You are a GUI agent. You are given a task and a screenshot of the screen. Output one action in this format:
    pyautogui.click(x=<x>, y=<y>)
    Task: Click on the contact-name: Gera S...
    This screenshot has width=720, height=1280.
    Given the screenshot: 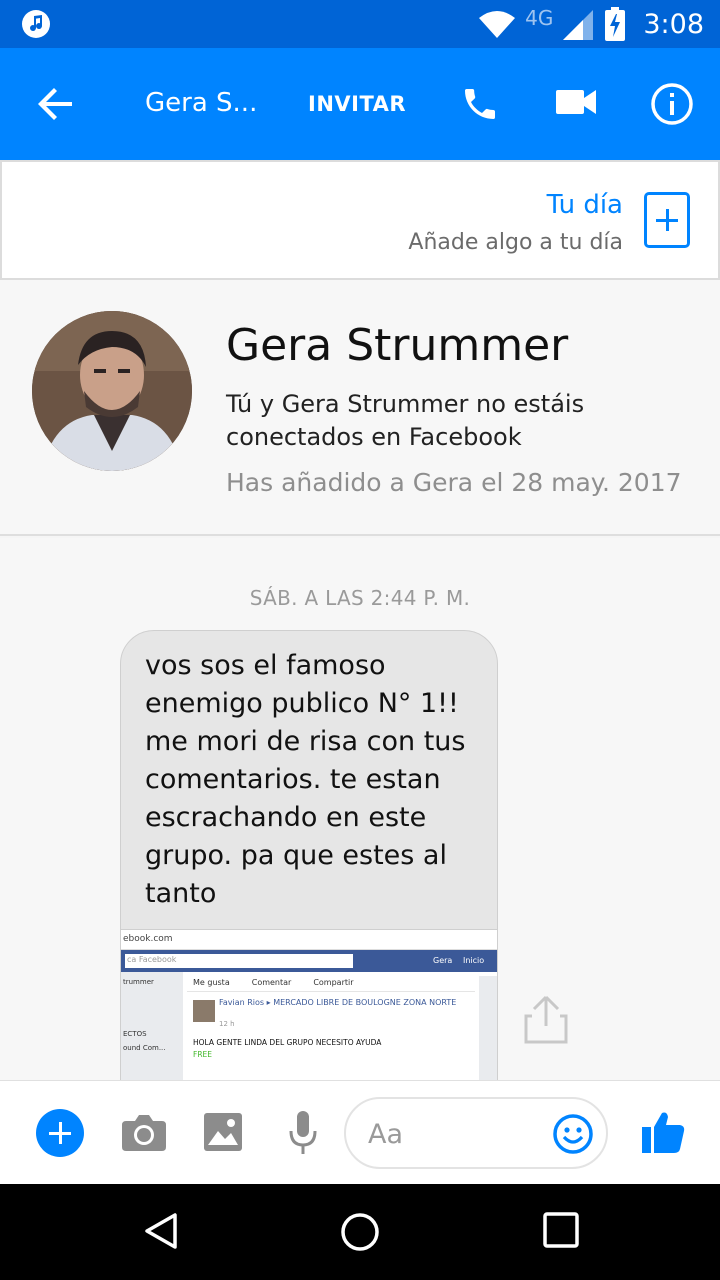 What is the action you would take?
    pyautogui.click(x=201, y=103)
    